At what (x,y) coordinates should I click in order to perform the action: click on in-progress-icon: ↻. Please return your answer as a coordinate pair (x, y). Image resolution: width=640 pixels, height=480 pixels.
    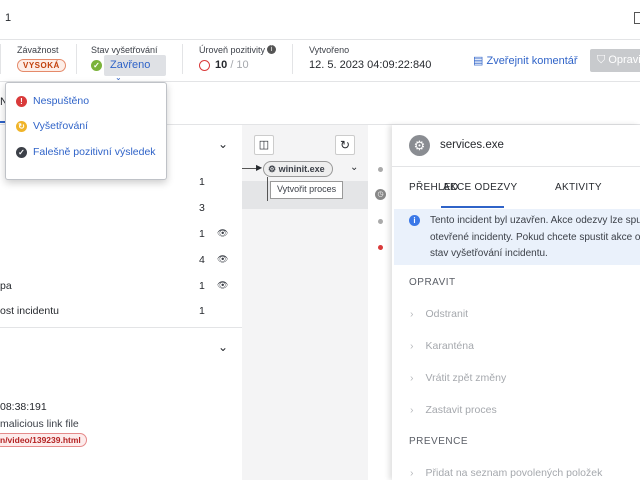
    Looking at the image, I should click on (21, 126).